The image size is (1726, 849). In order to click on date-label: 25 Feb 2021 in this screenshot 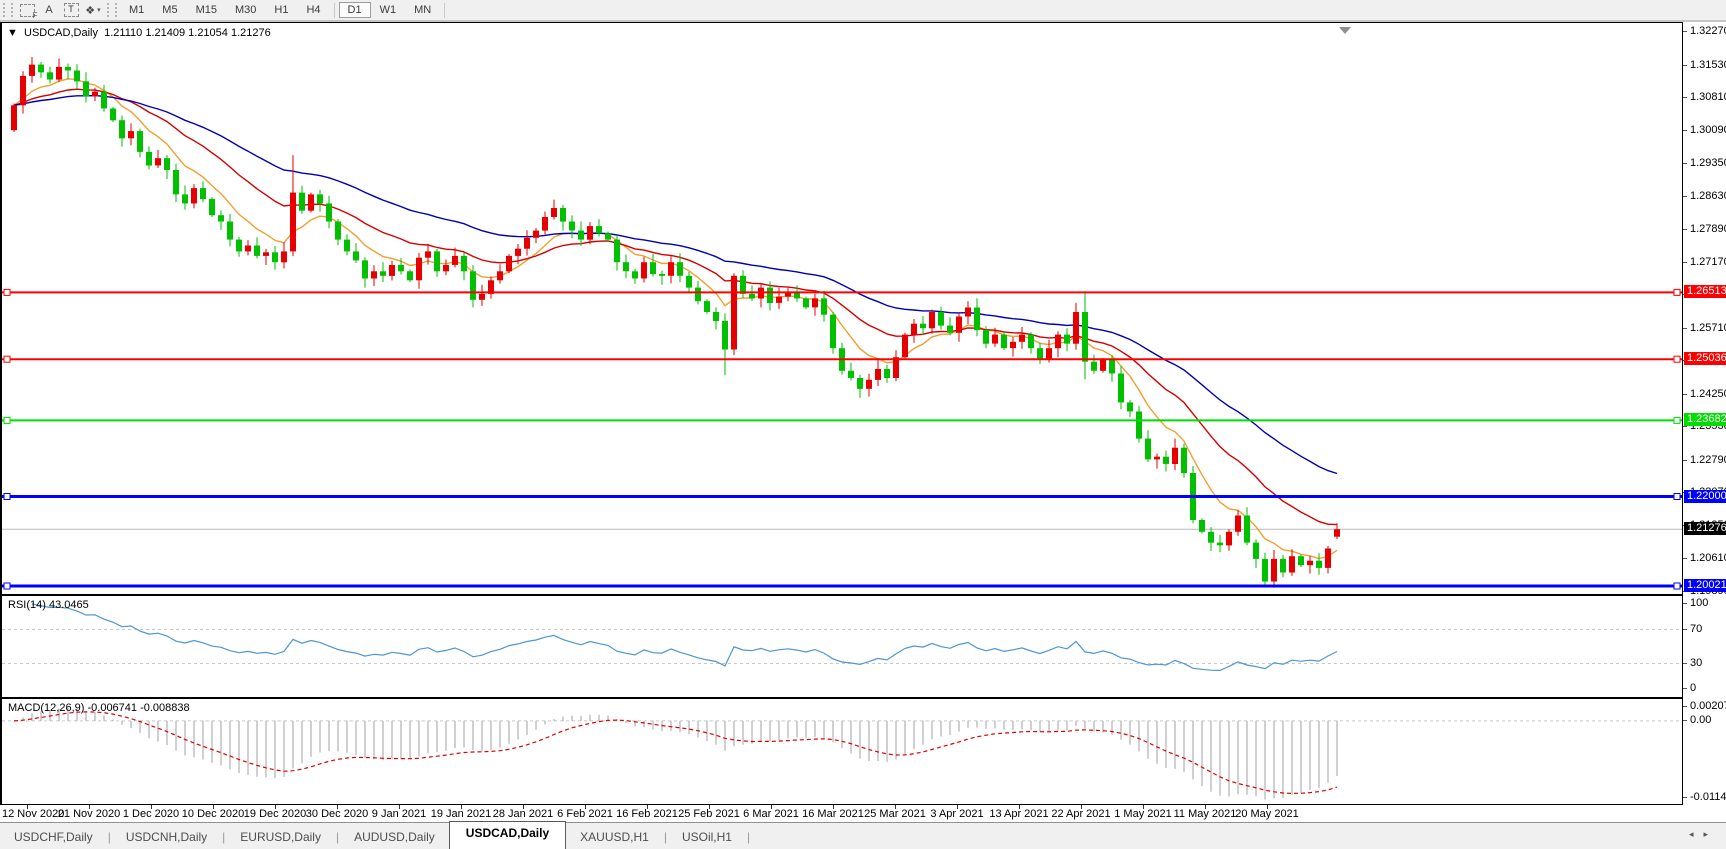, I will do `click(709, 814)`.